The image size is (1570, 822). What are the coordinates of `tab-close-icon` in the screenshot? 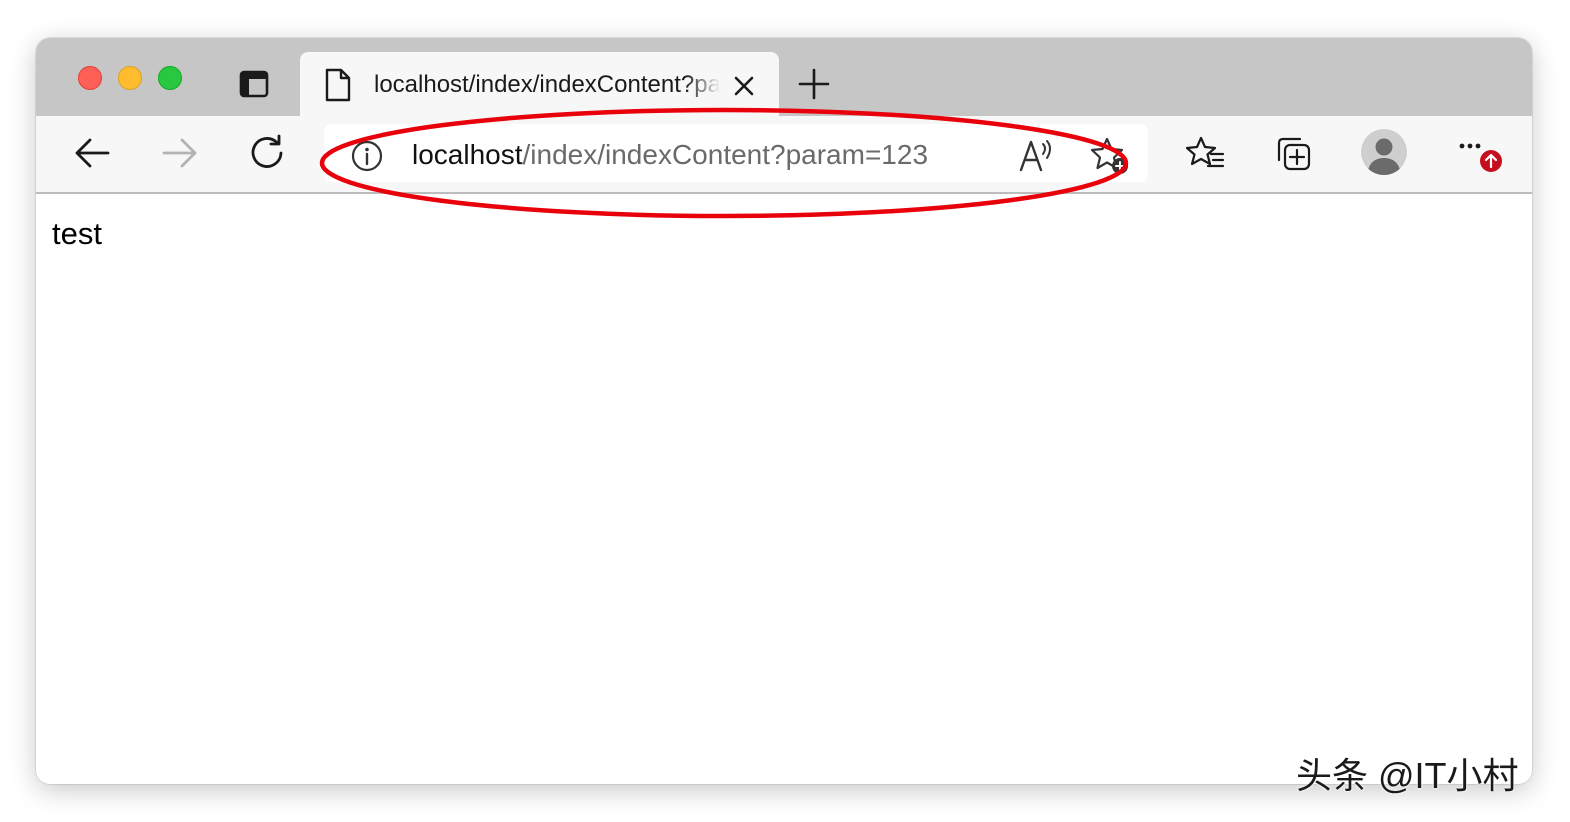 It's located at (744, 86).